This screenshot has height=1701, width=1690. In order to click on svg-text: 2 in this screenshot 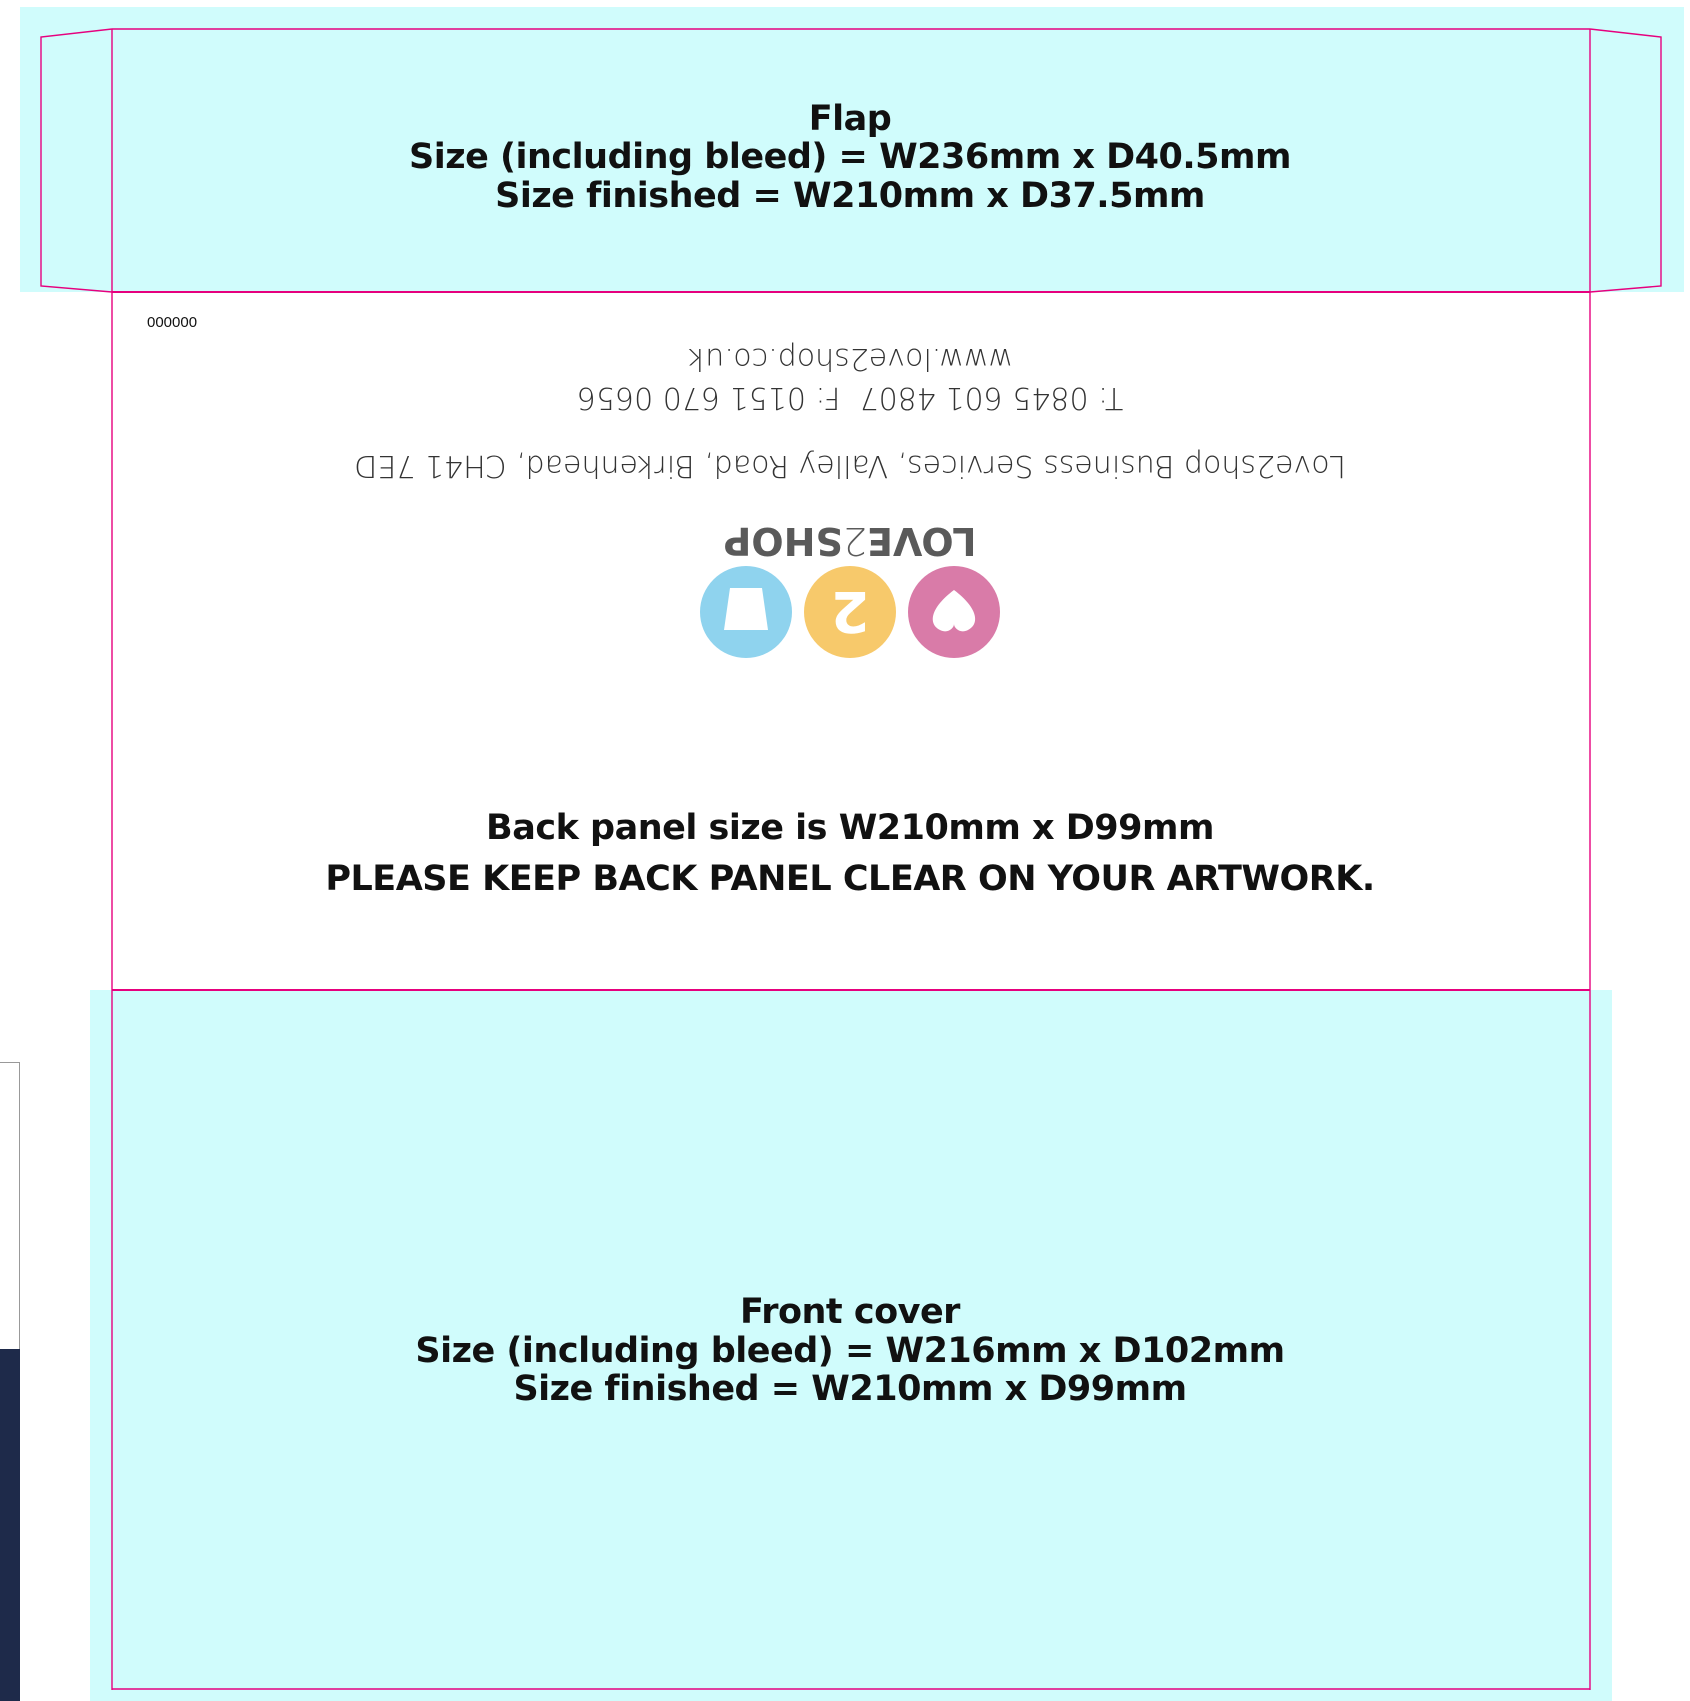, I will do `click(850, 610)`.